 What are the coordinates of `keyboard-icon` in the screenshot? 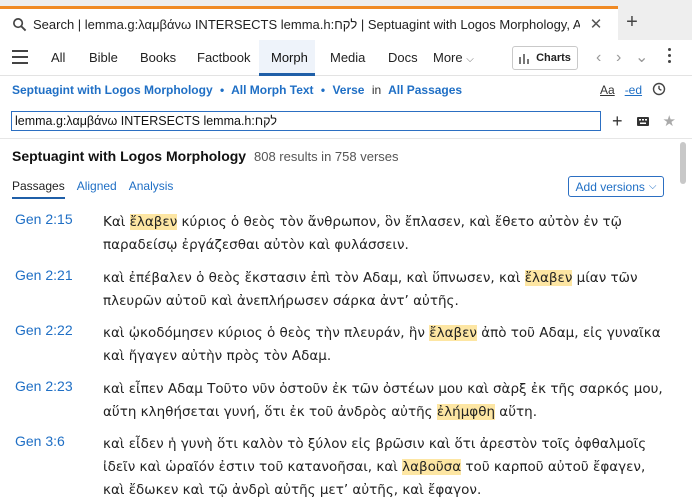 It's located at (642, 121).